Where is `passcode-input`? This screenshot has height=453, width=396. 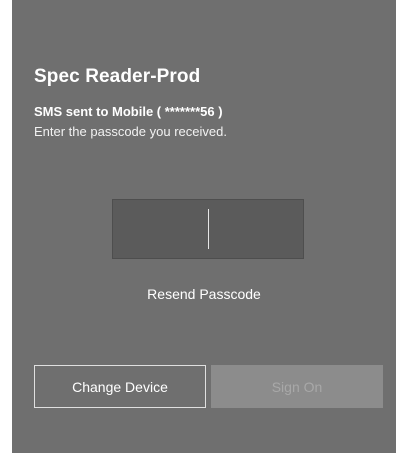
passcode-input is located at coordinates (208, 229).